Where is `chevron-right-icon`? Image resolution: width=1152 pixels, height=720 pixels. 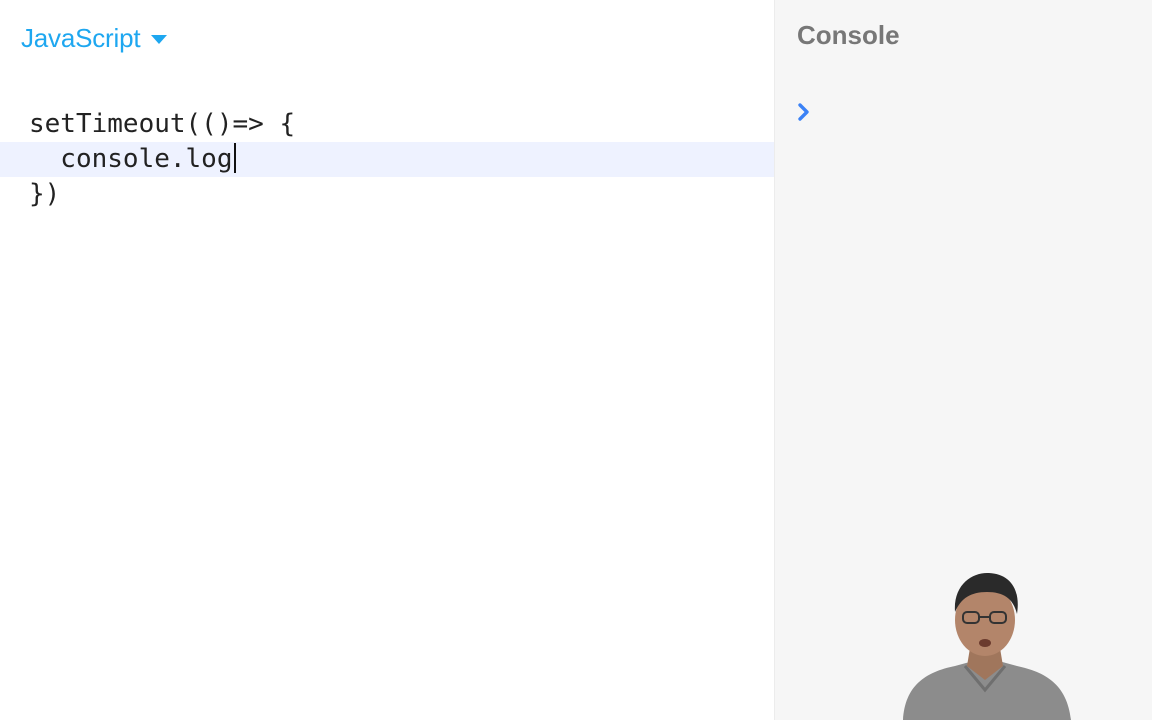 chevron-right-icon is located at coordinates (803, 112).